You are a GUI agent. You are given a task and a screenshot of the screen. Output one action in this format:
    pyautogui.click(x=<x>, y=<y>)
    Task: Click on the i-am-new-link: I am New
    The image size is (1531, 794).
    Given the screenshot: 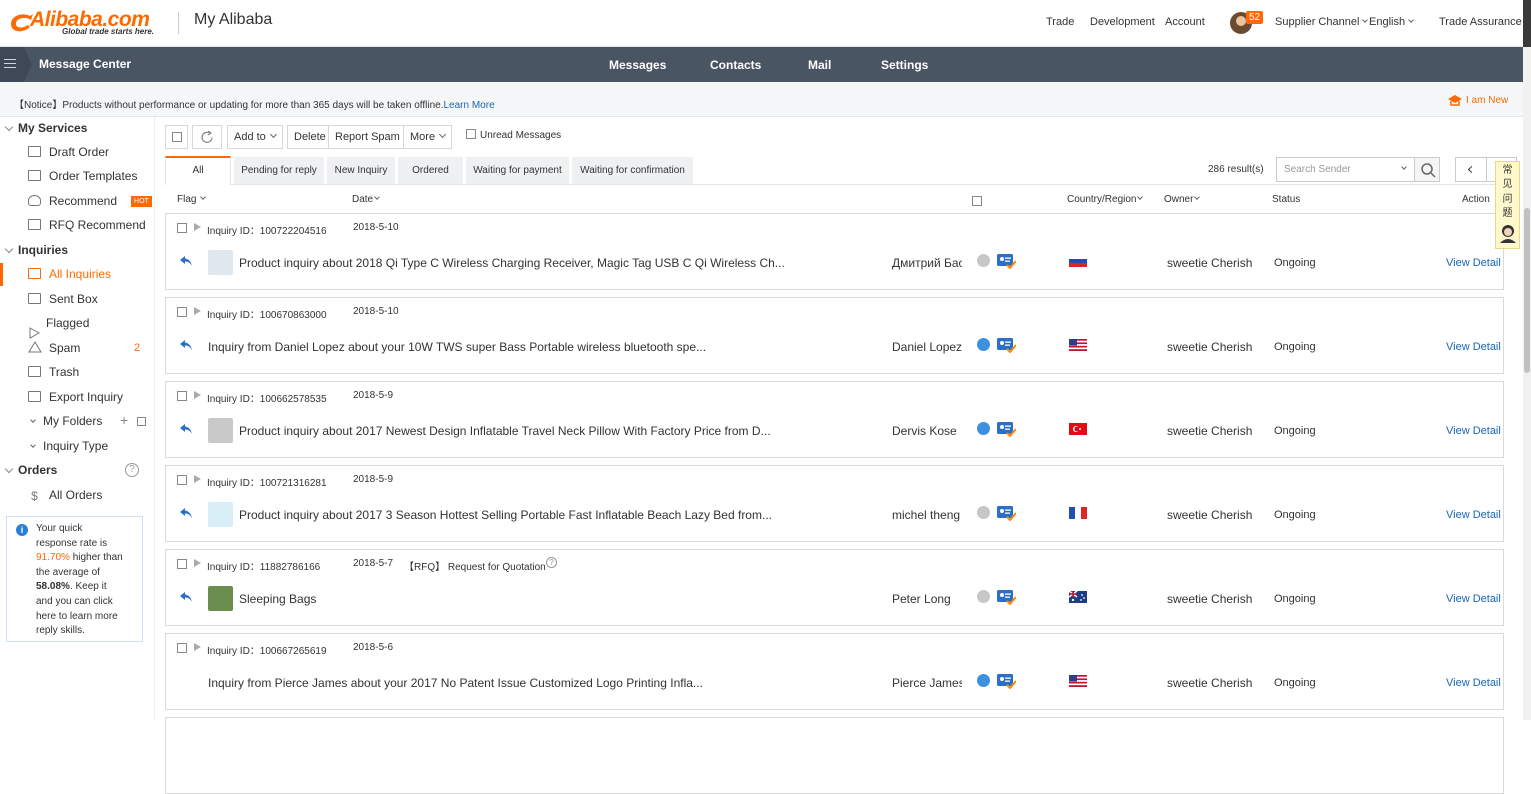 What is the action you would take?
    pyautogui.click(x=1487, y=100)
    